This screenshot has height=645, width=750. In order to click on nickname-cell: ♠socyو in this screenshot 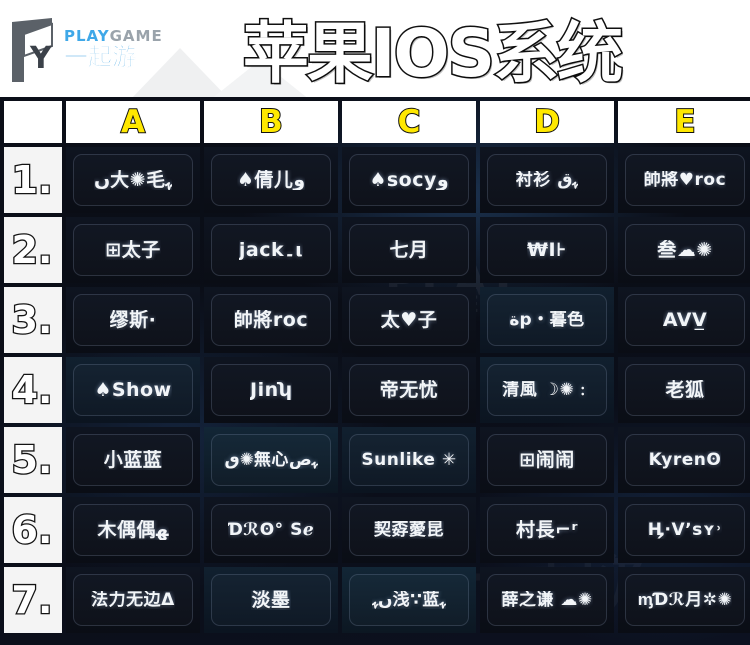, I will do `click(409, 180)`.